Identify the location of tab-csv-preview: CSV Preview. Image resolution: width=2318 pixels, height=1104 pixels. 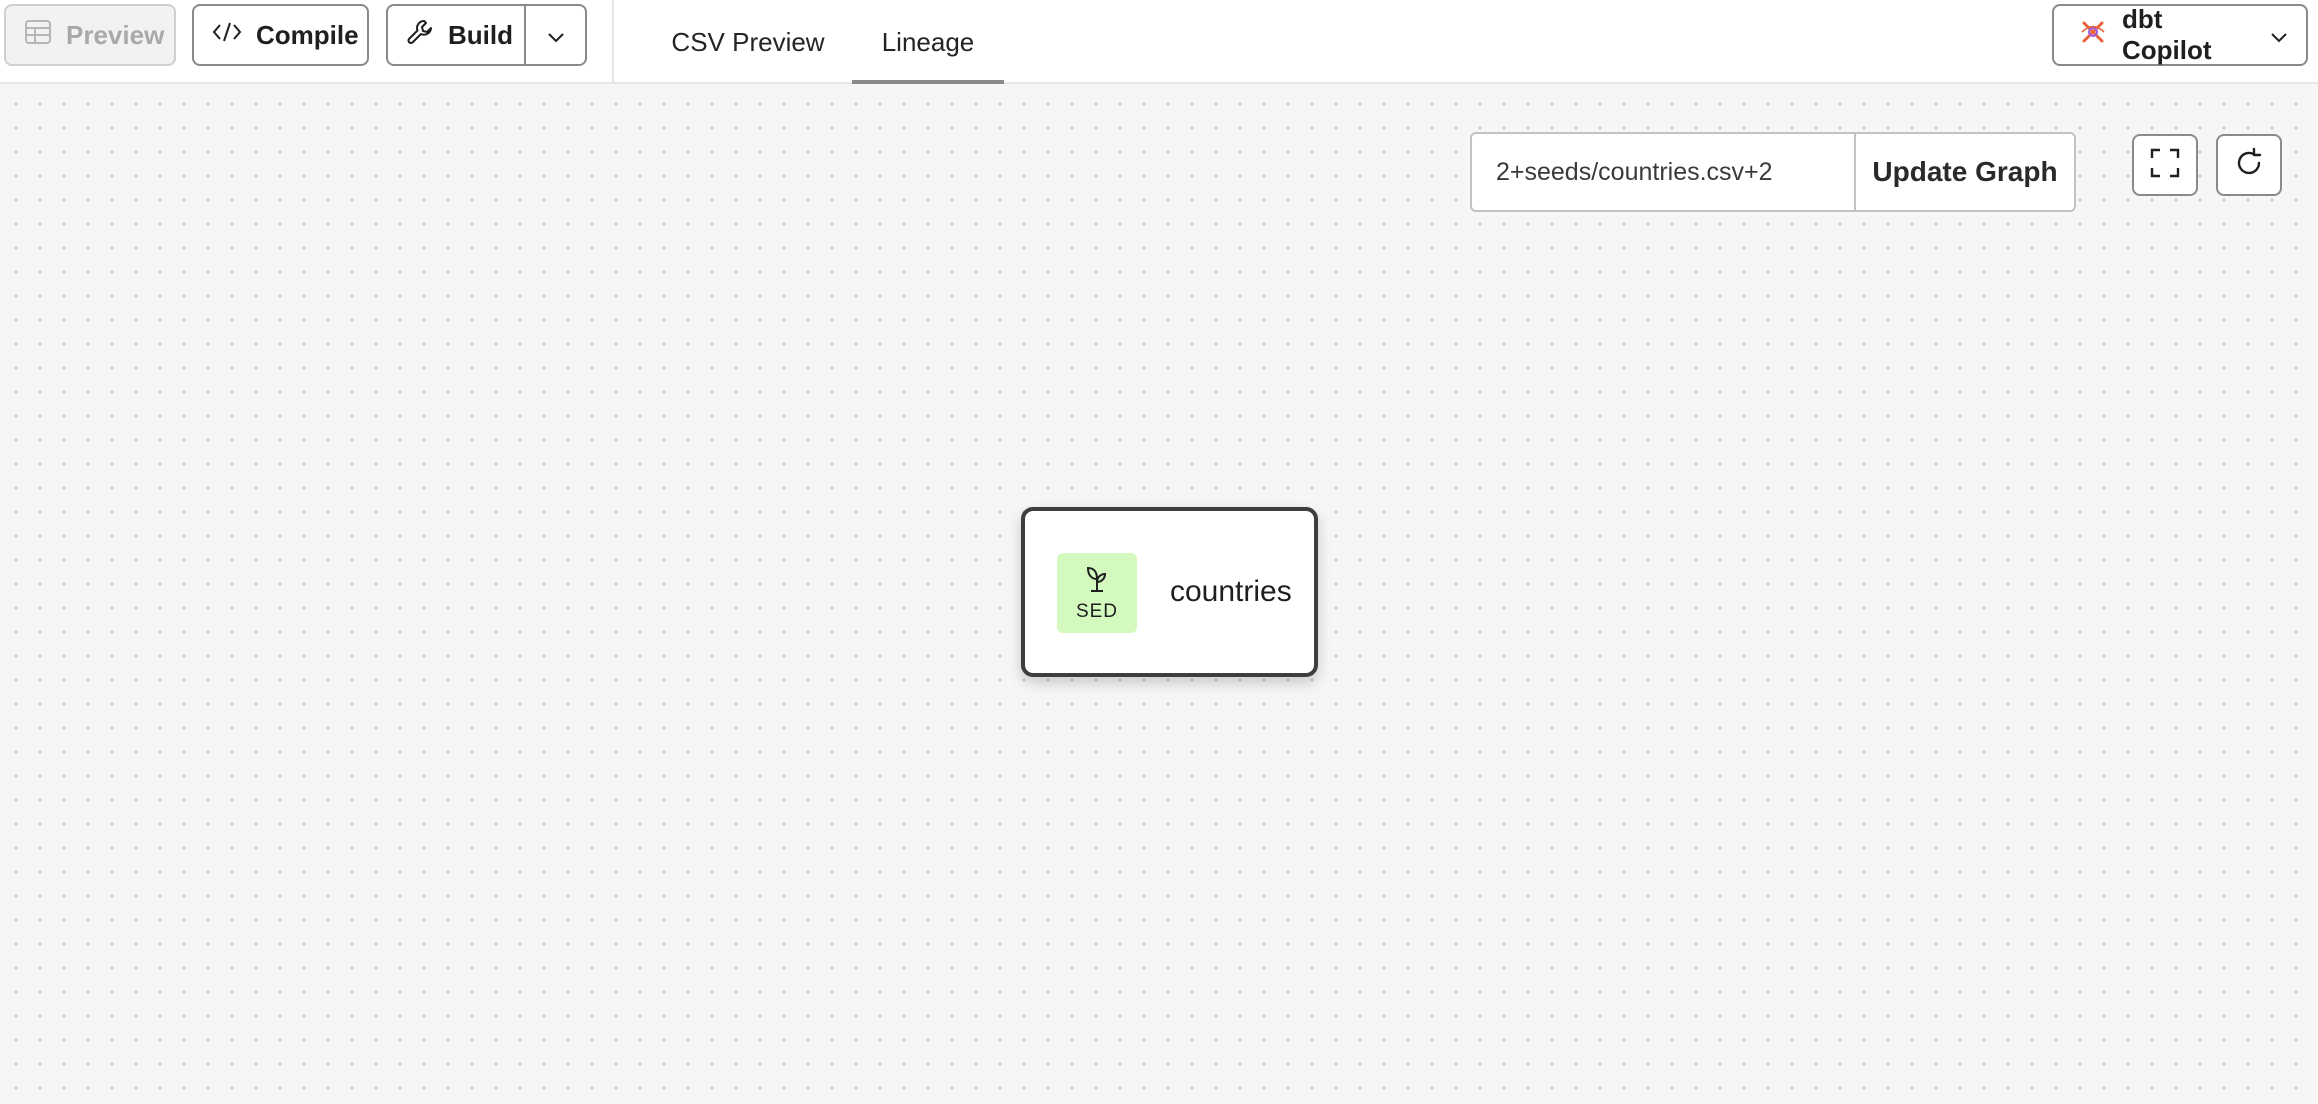
(748, 42).